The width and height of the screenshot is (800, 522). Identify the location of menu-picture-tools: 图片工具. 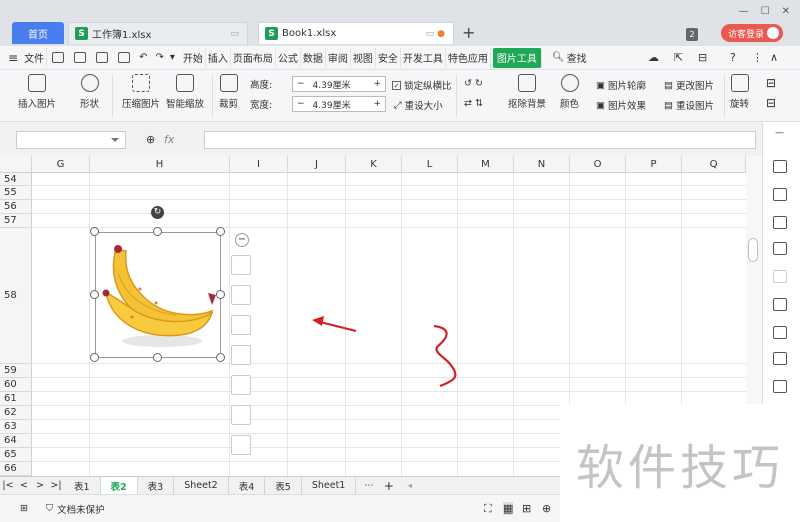
(517, 57).